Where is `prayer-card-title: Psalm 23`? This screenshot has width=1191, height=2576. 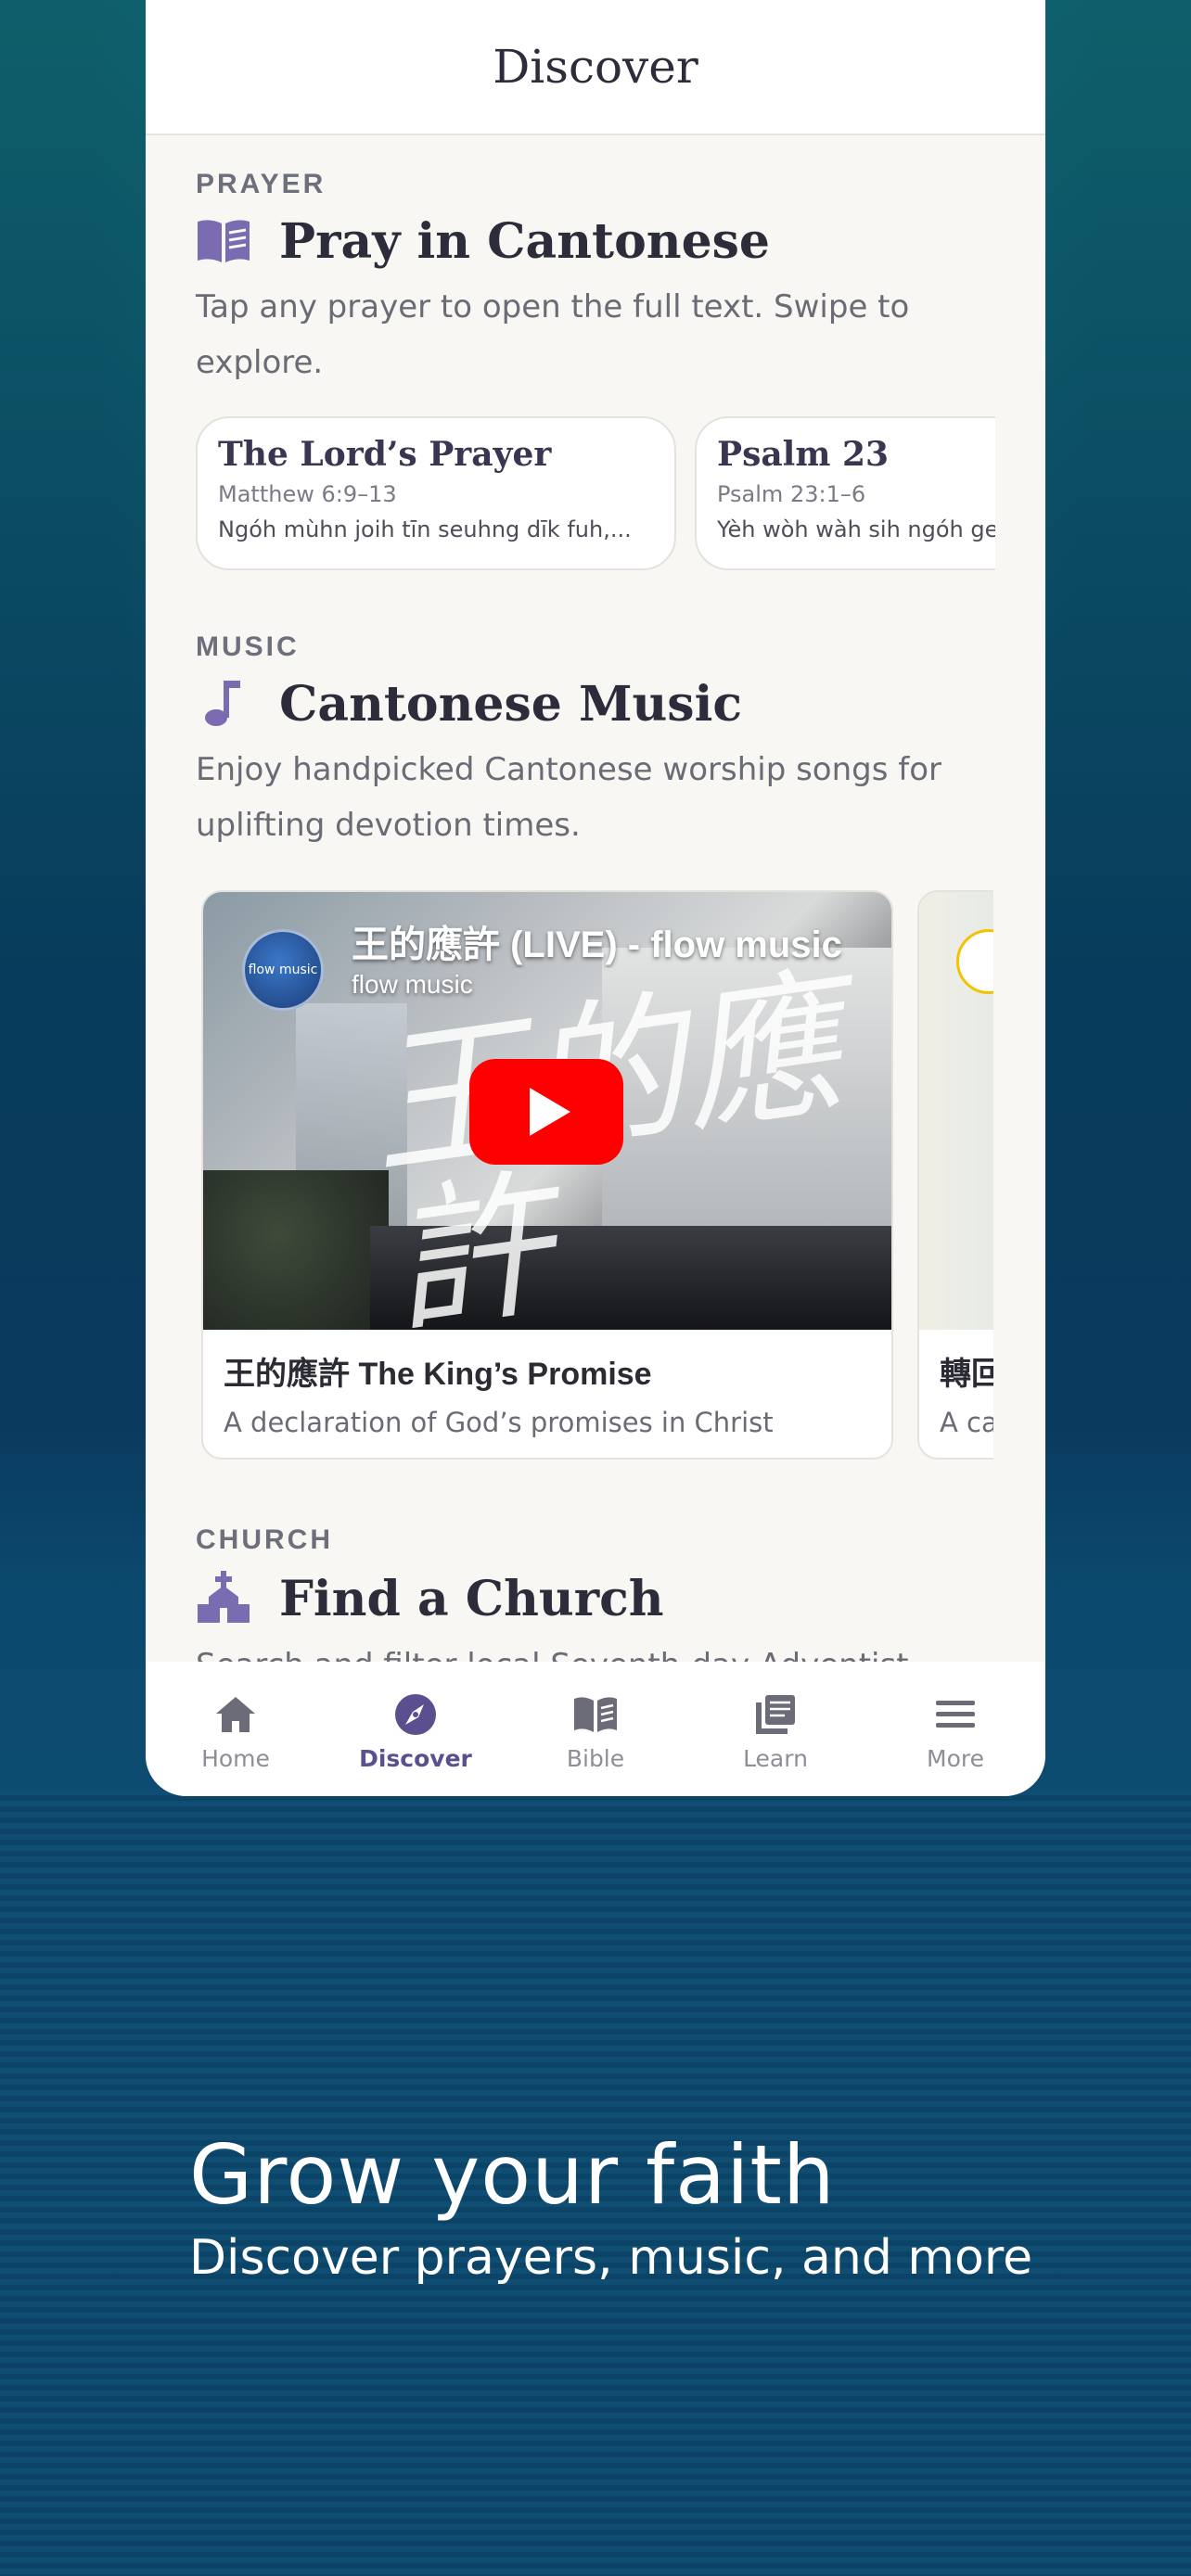
prayer-card-title: Psalm 23 is located at coordinates (803, 455).